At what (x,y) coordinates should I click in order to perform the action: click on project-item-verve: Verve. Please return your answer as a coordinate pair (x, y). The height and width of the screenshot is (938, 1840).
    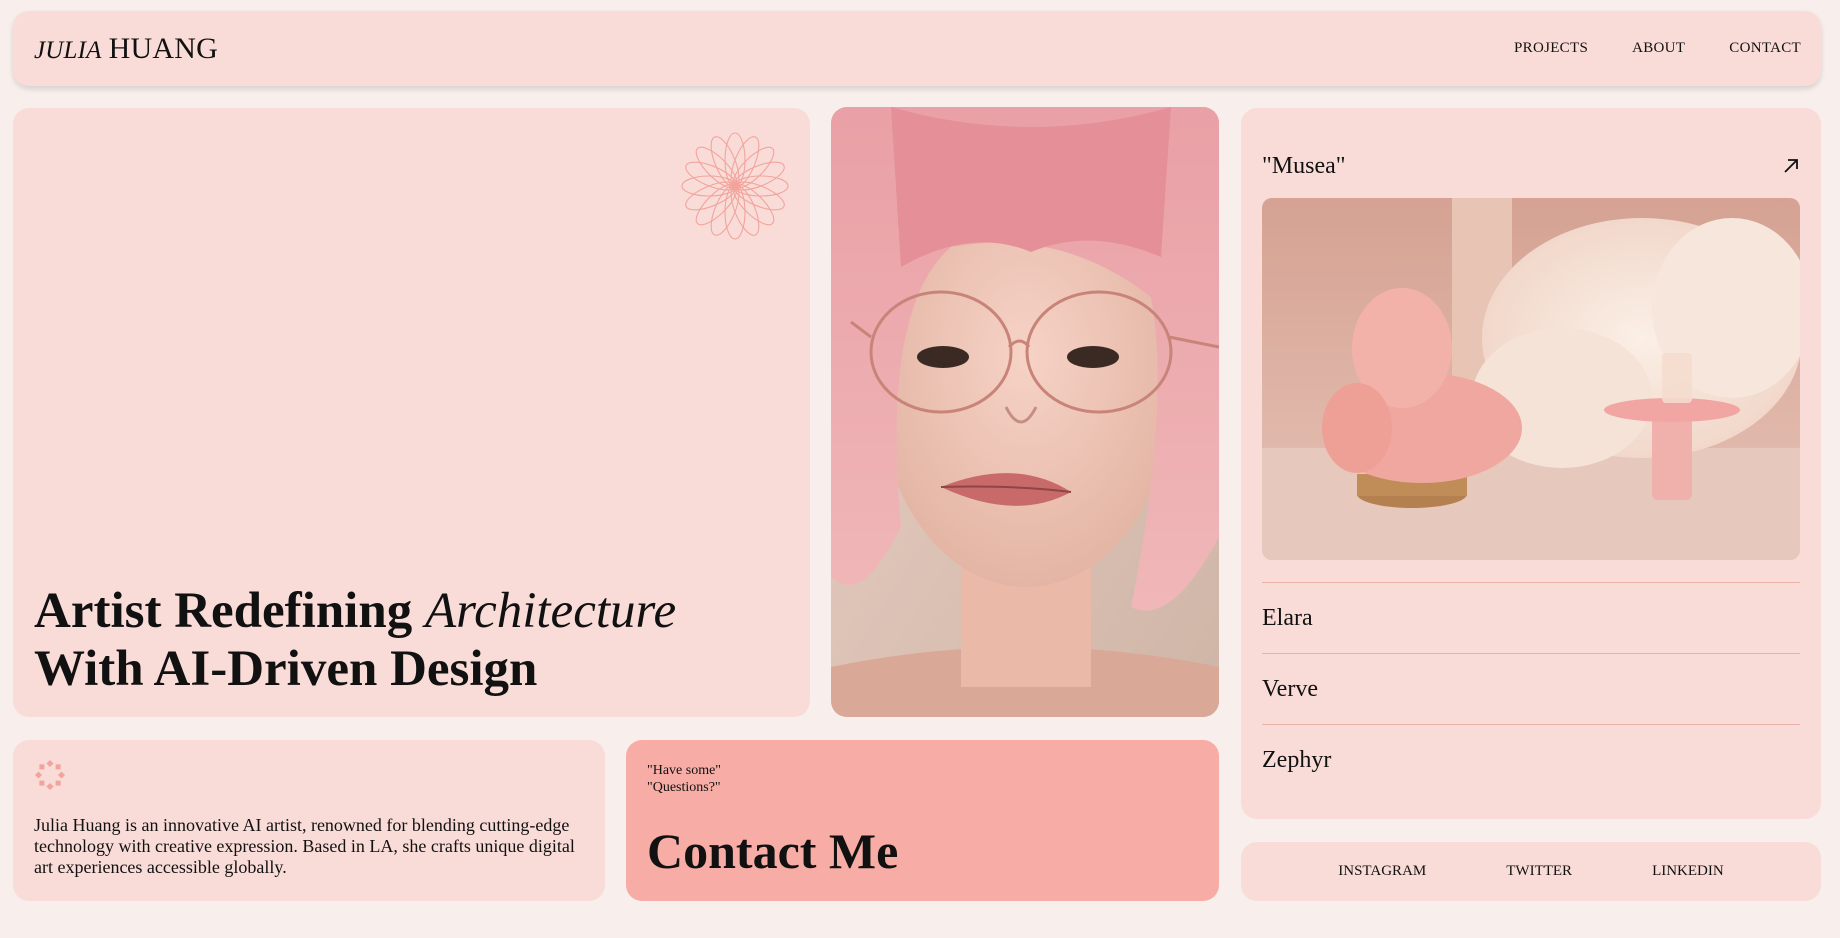
    Looking at the image, I should click on (1531, 688).